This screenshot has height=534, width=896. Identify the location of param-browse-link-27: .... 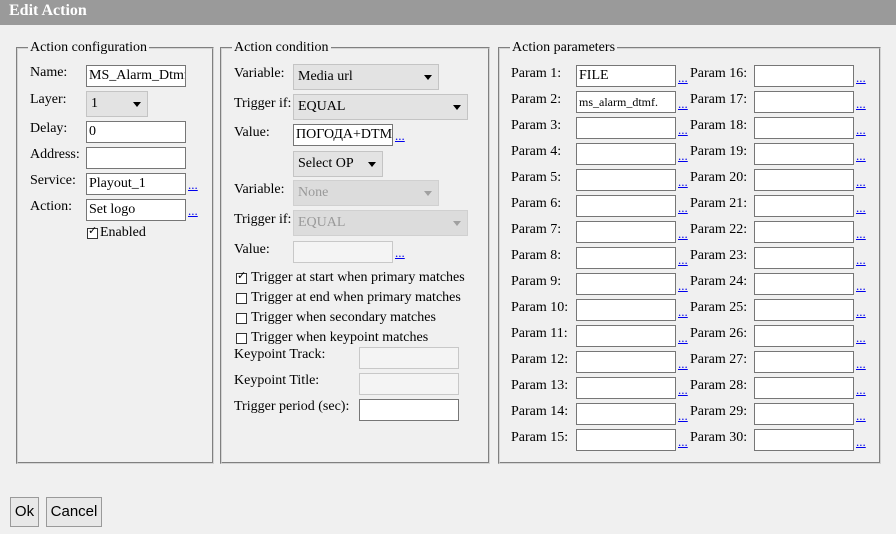
(861, 363).